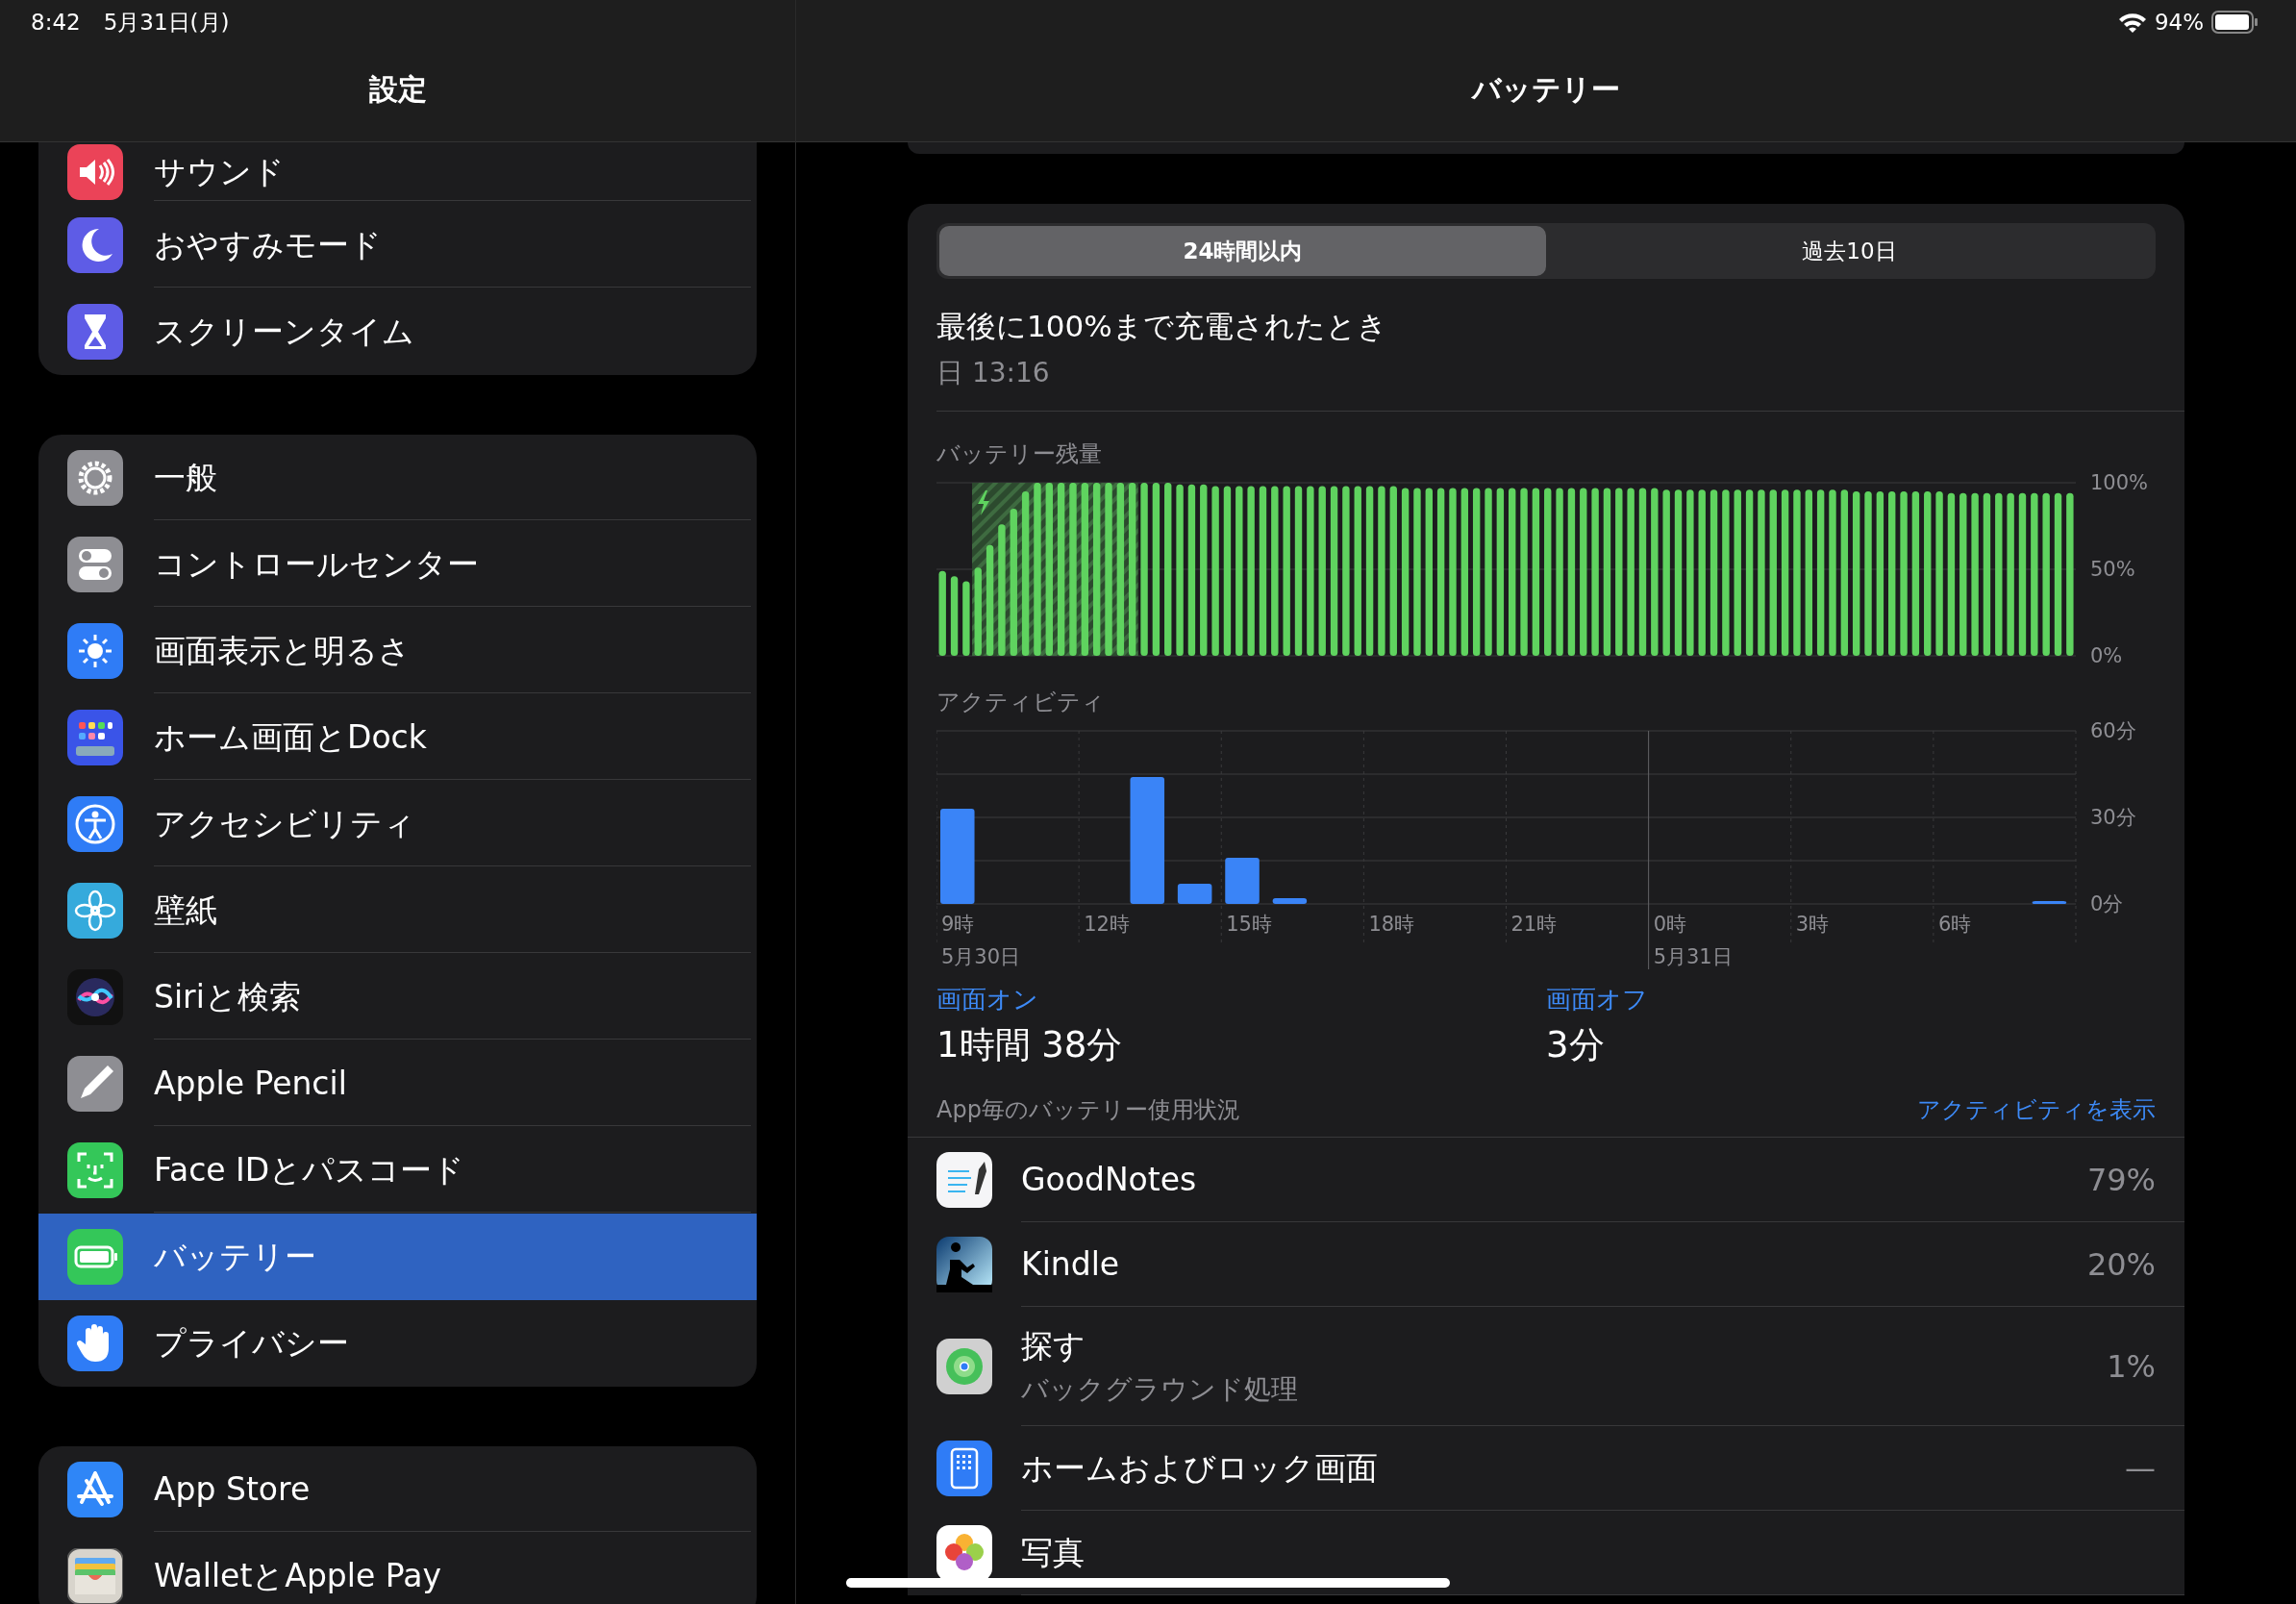 This screenshot has height=1604, width=2296. What do you see at coordinates (1812, 924) in the screenshot?
I see `axis-label: 3時` at bounding box center [1812, 924].